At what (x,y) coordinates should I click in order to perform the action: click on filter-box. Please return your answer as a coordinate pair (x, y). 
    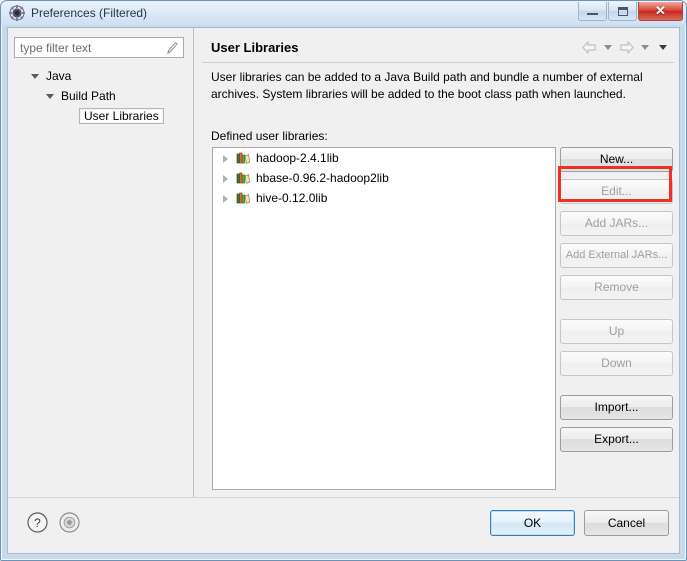
    Looking at the image, I should click on (99, 47).